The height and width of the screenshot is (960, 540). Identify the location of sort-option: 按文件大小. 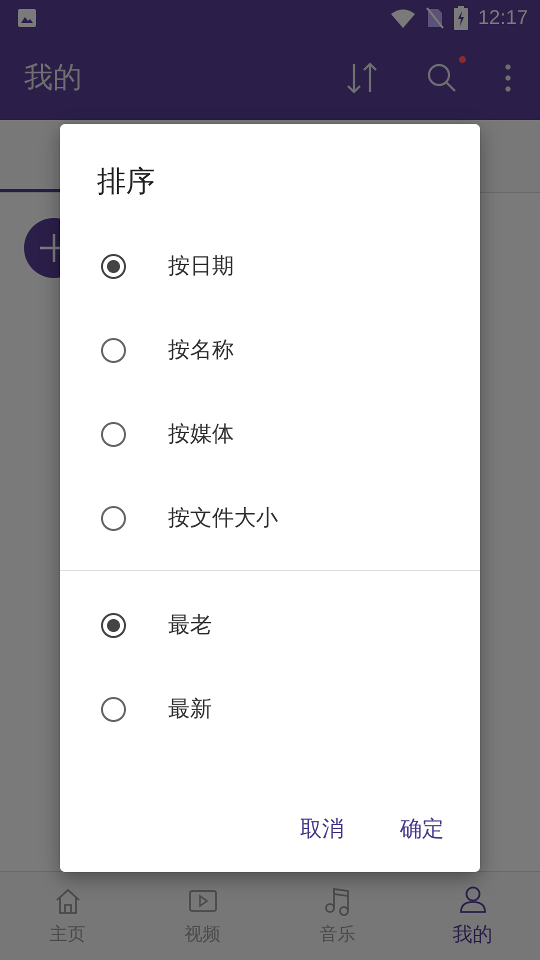
(270, 518).